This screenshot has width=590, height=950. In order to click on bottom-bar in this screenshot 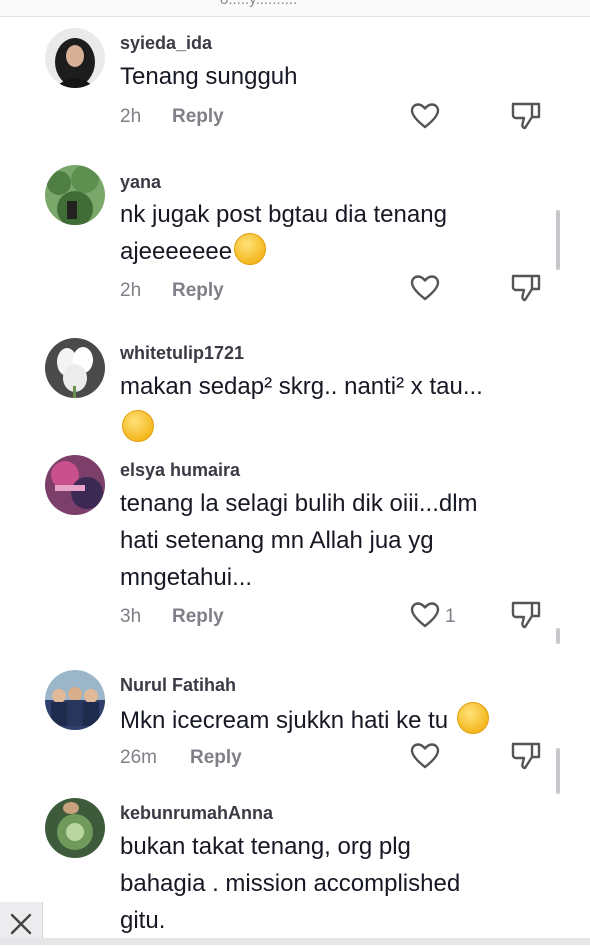, I will do `click(295, 941)`.